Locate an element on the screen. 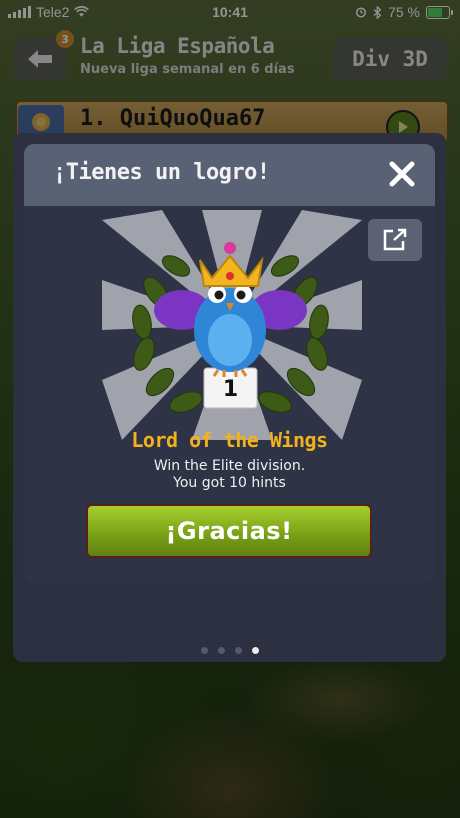 The width and height of the screenshot is (460, 818). share-external-icon is located at coordinates (395, 239).